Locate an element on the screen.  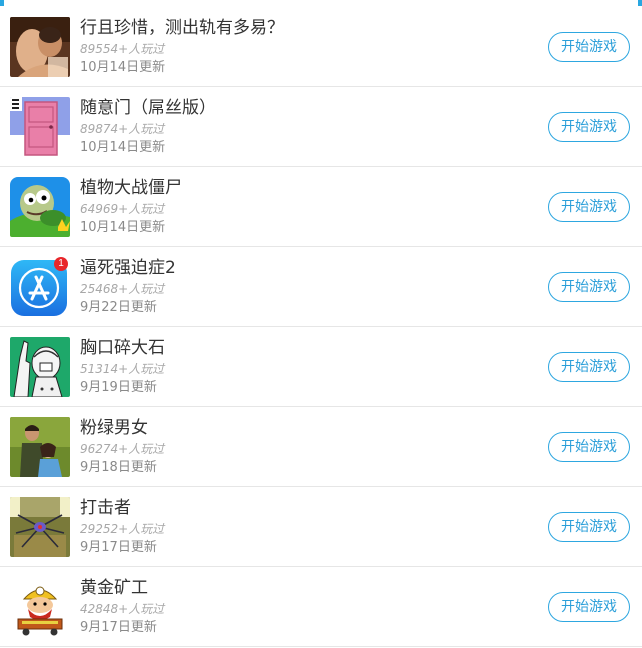
play-count: 25468+人玩过 is located at coordinates (122, 289).